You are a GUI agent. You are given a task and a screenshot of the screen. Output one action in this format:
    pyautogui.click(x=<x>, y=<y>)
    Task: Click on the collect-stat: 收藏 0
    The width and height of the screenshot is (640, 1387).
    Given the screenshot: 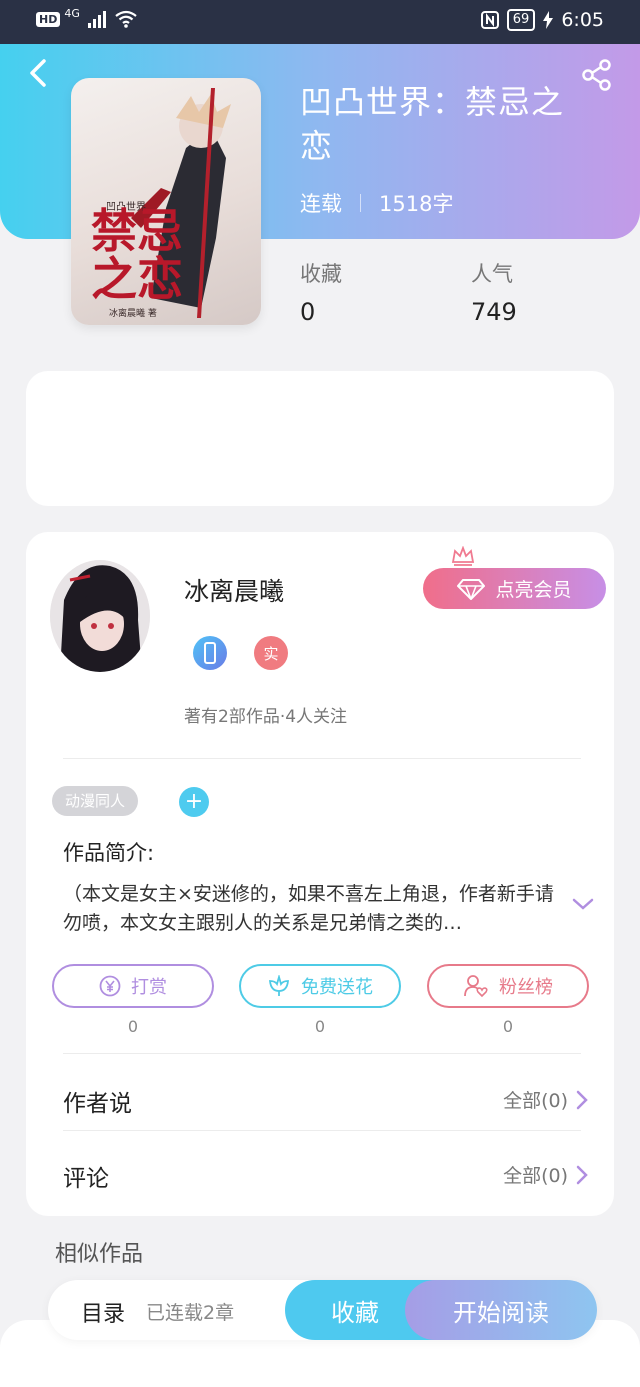 What is the action you would take?
    pyautogui.click(x=321, y=292)
    